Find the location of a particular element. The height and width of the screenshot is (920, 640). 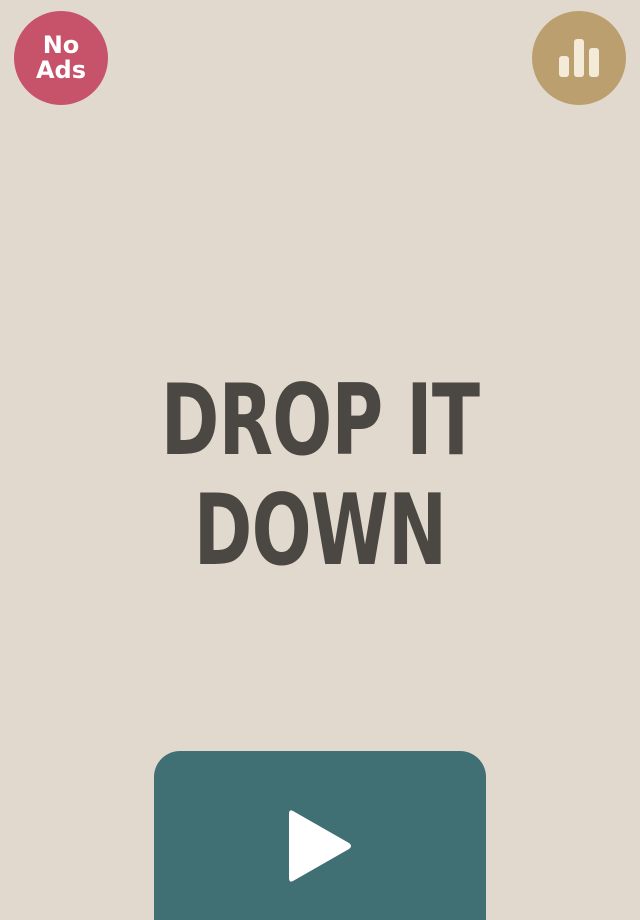

no-ads-label-line-2: Ads is located at coordinates (61, 70).